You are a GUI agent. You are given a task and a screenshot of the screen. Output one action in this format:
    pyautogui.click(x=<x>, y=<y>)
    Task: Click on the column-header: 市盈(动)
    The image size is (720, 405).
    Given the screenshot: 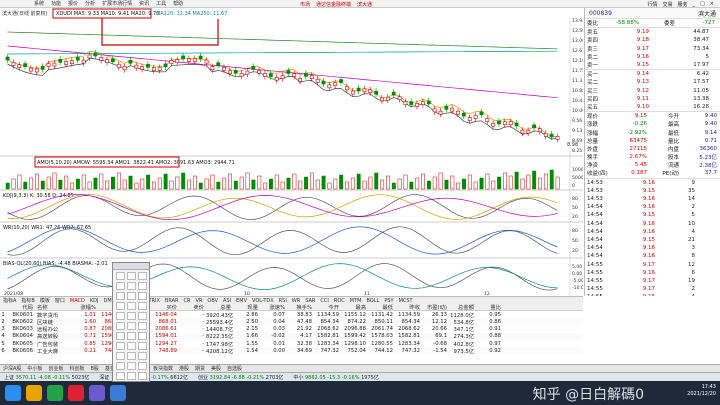 What is the action you would take?
    pyautogui.click(x=435, y=307)
    